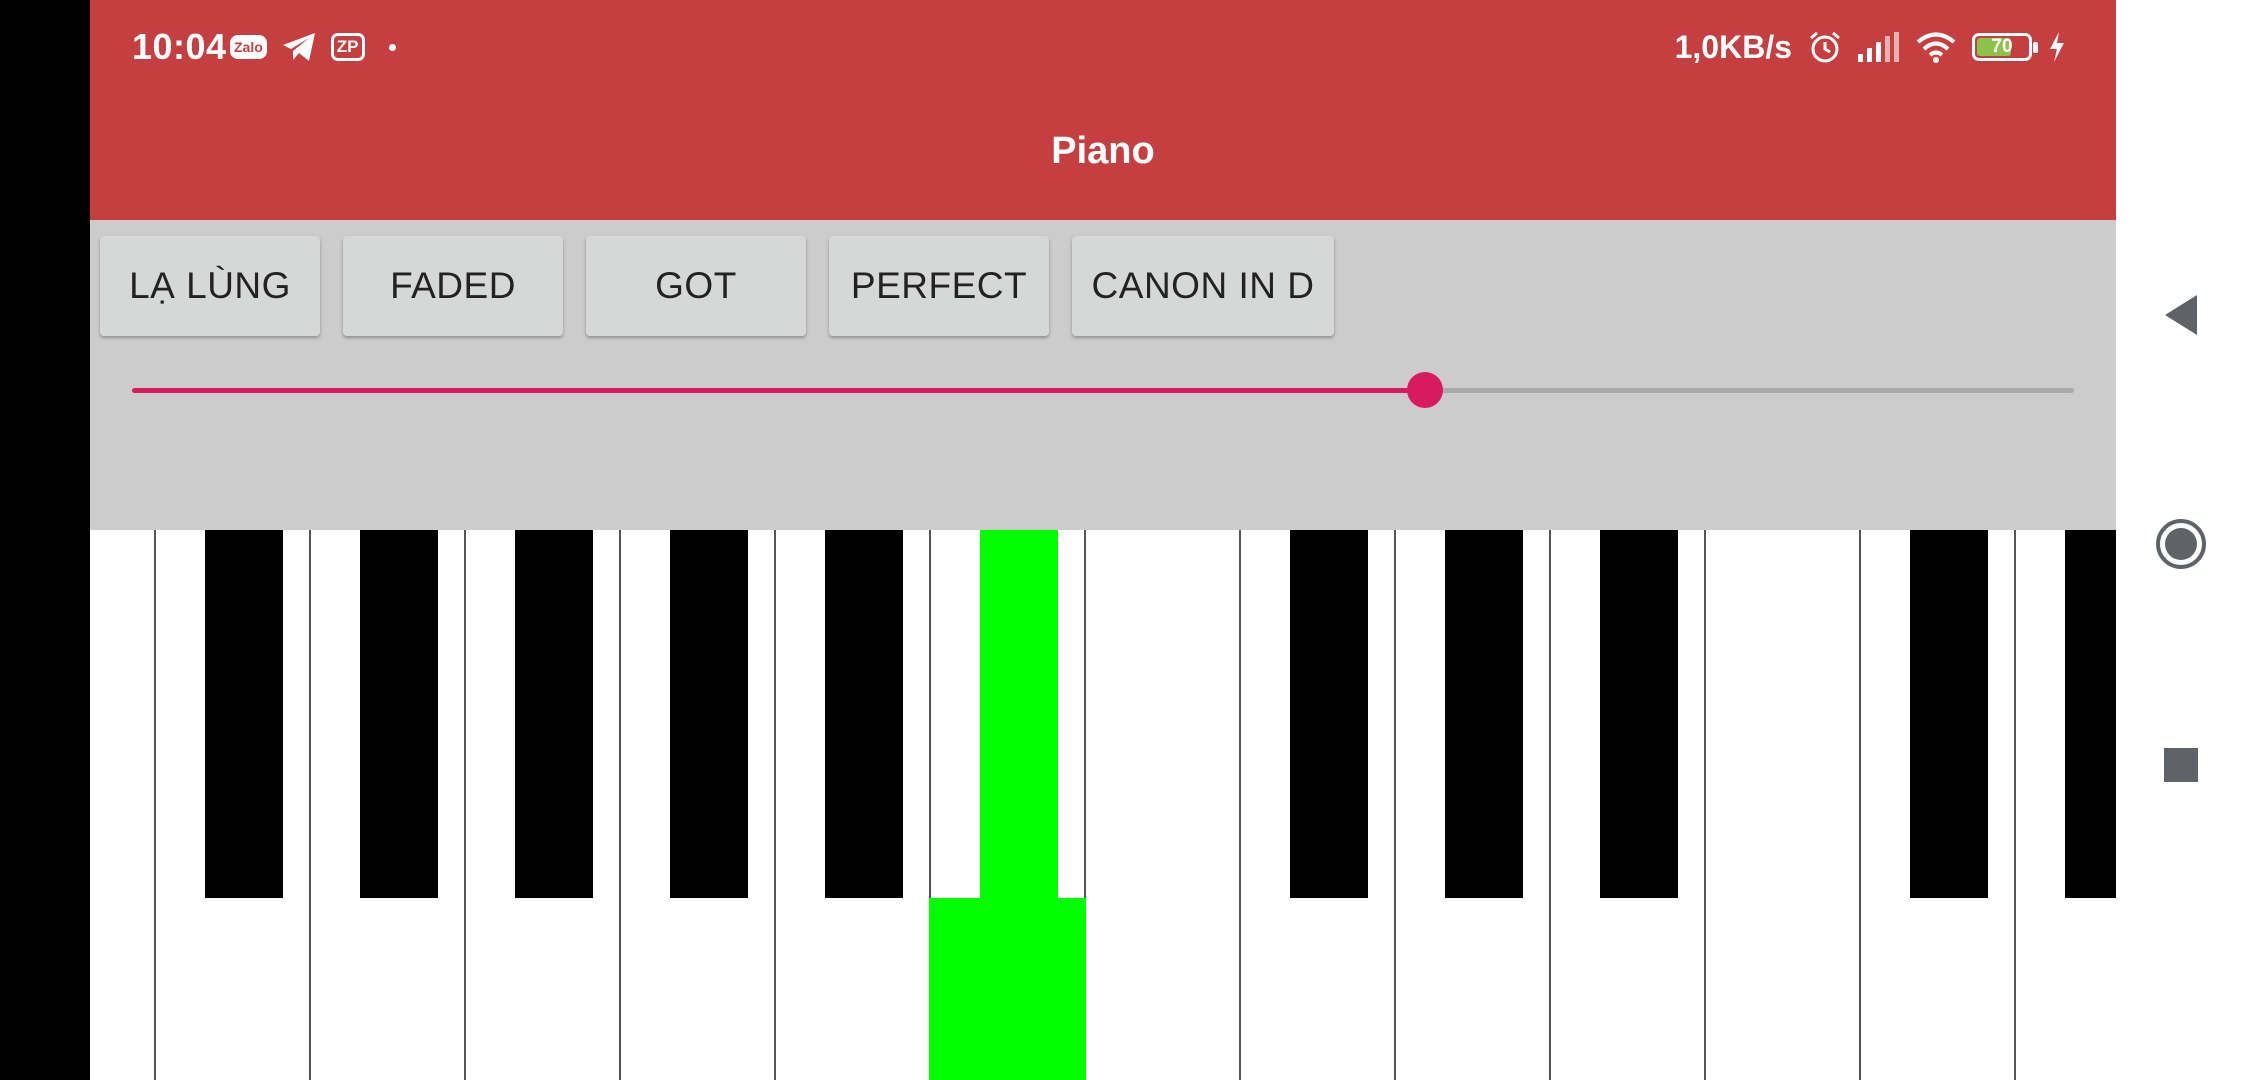 This screenshot has width=2246, height=1080. What do you see at coordinates (2057, 47) in the screenshot?
I see `charging-icon` at bounding box center [2057, 47].